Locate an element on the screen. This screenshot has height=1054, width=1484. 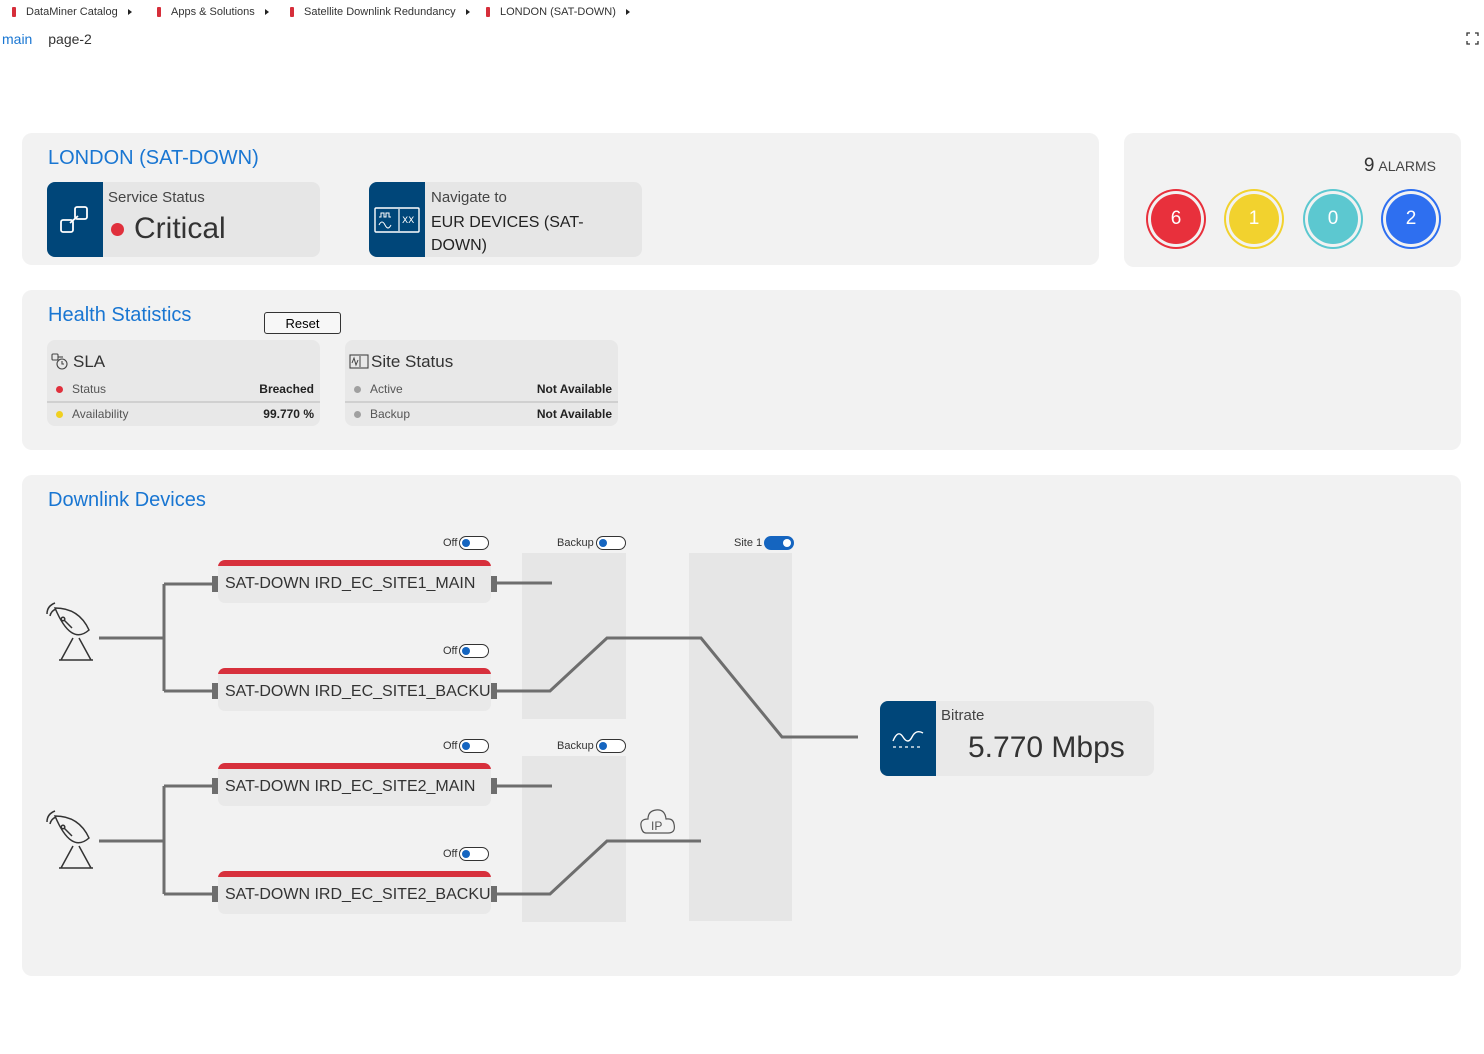
site2-backup-toggle: Off is located at coordinates (466, 854).